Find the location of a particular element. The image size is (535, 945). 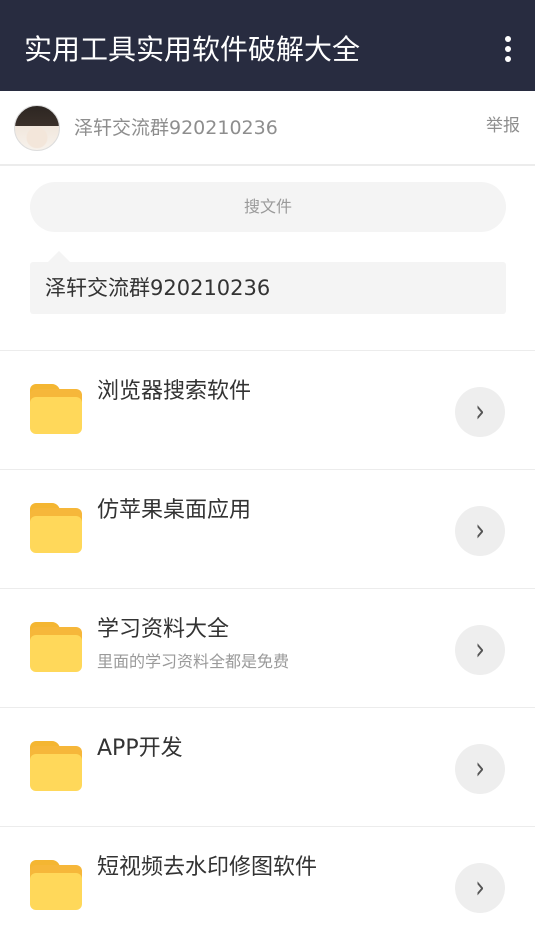

folder-row: 学习资料大全 里面的学习资料全都是免费 › is located at coordinates (267, 647).